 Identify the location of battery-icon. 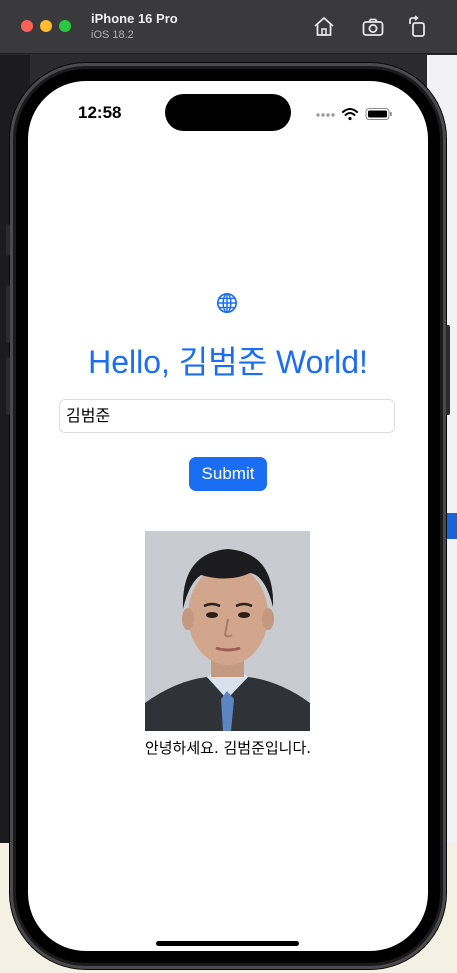
(378, 114).